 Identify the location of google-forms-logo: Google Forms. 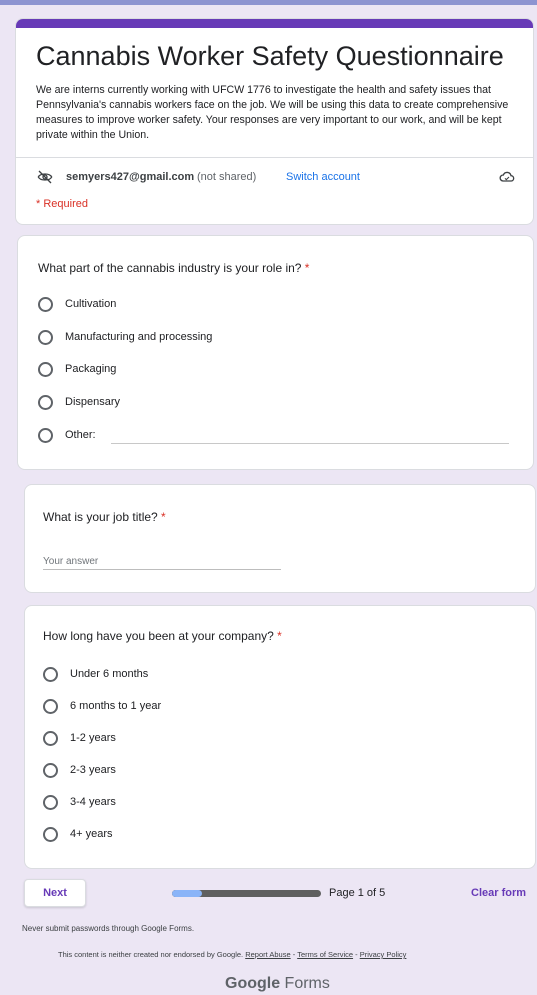
(277, 984).